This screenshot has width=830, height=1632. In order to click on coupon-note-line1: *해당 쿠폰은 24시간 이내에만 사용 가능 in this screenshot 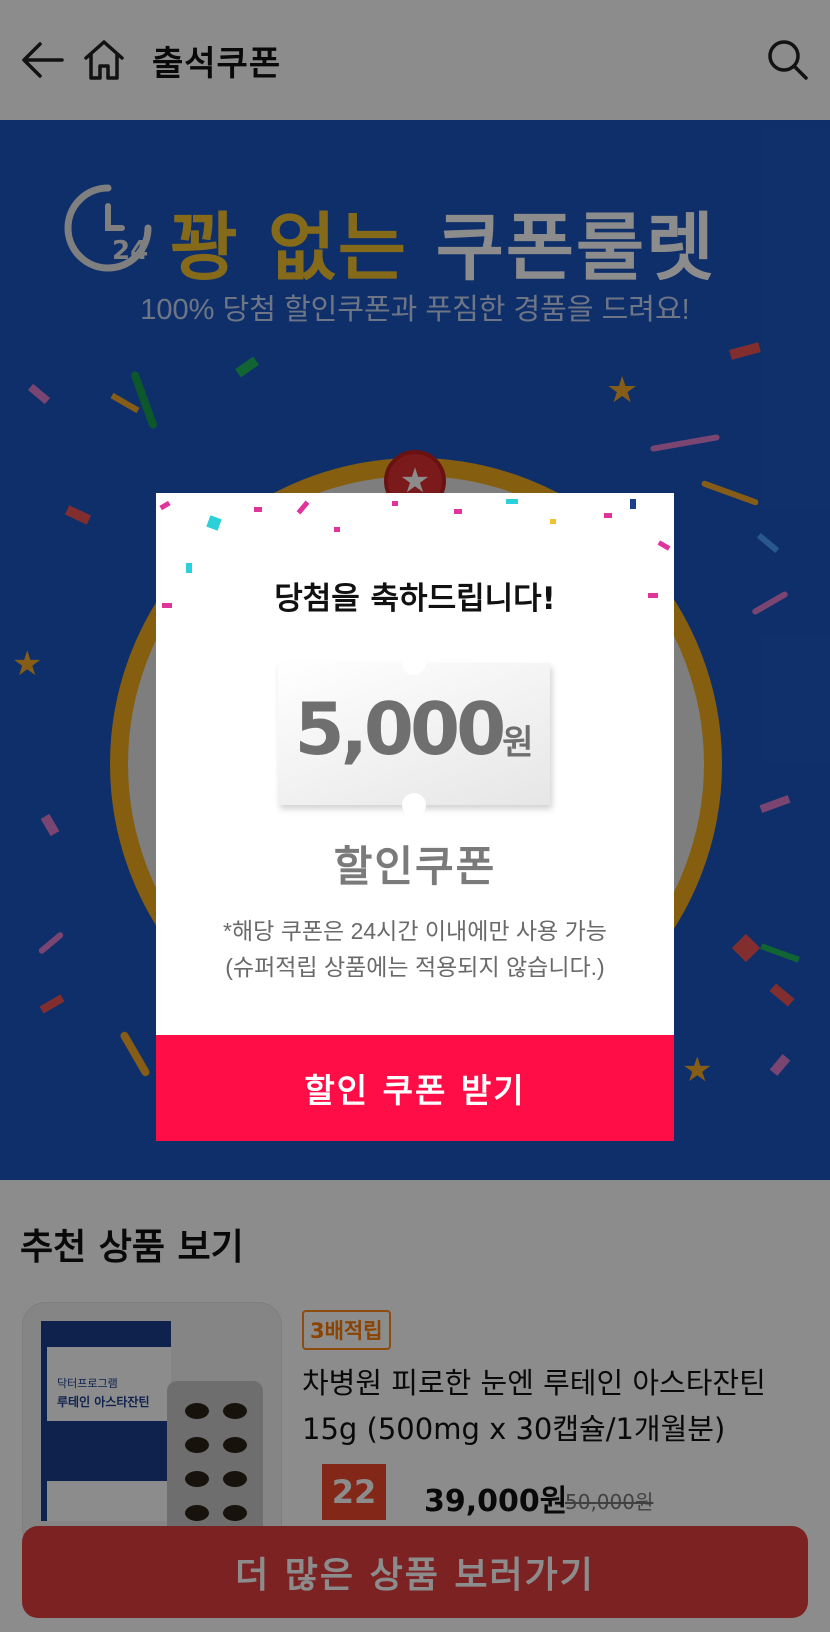, I will do `click(415, 931)`.